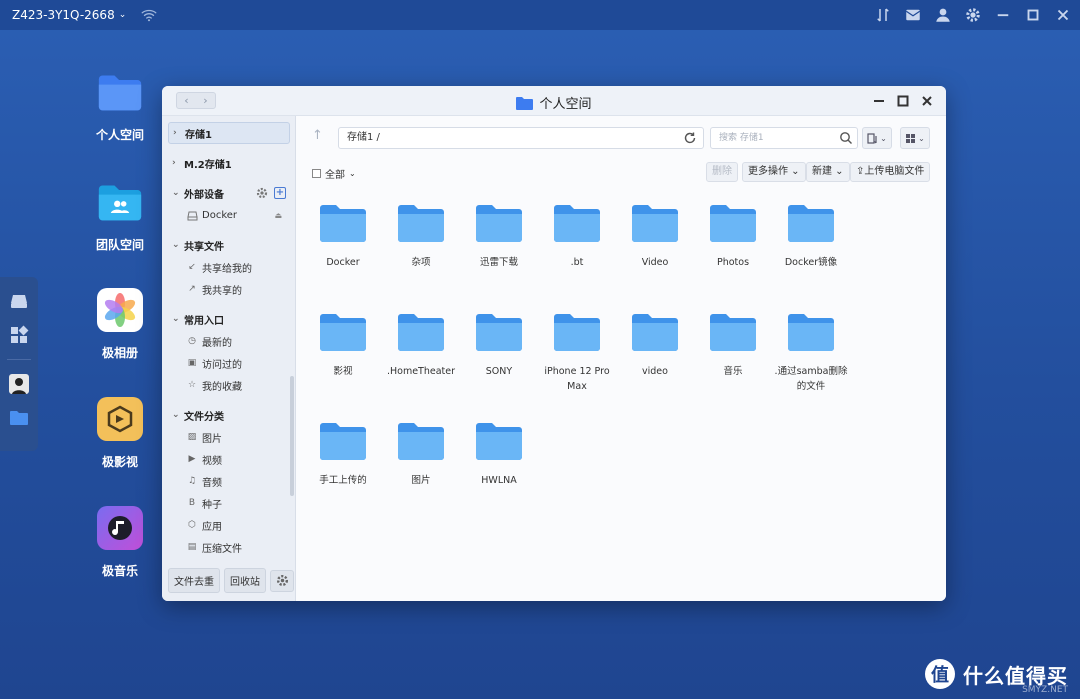 Image resolution: width=1080 pixels, height=699 pixels. What do you see at coordinates (229, 437) in the screenshot?
I see `sidebar-item-images: ▨ 图片` at bounding box center [229, 437].